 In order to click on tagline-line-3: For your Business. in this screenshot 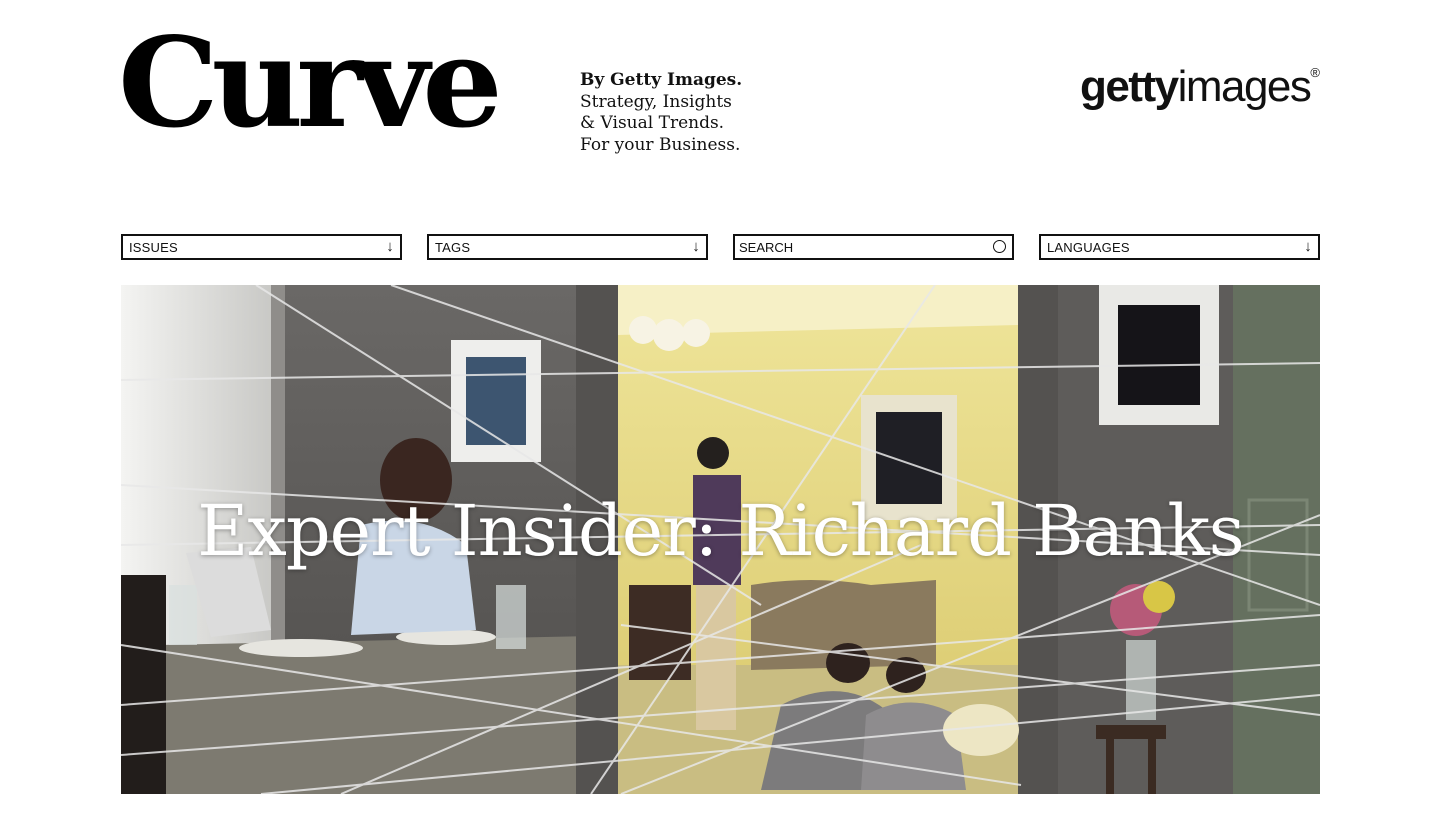, I will do `click(660, 144)`.